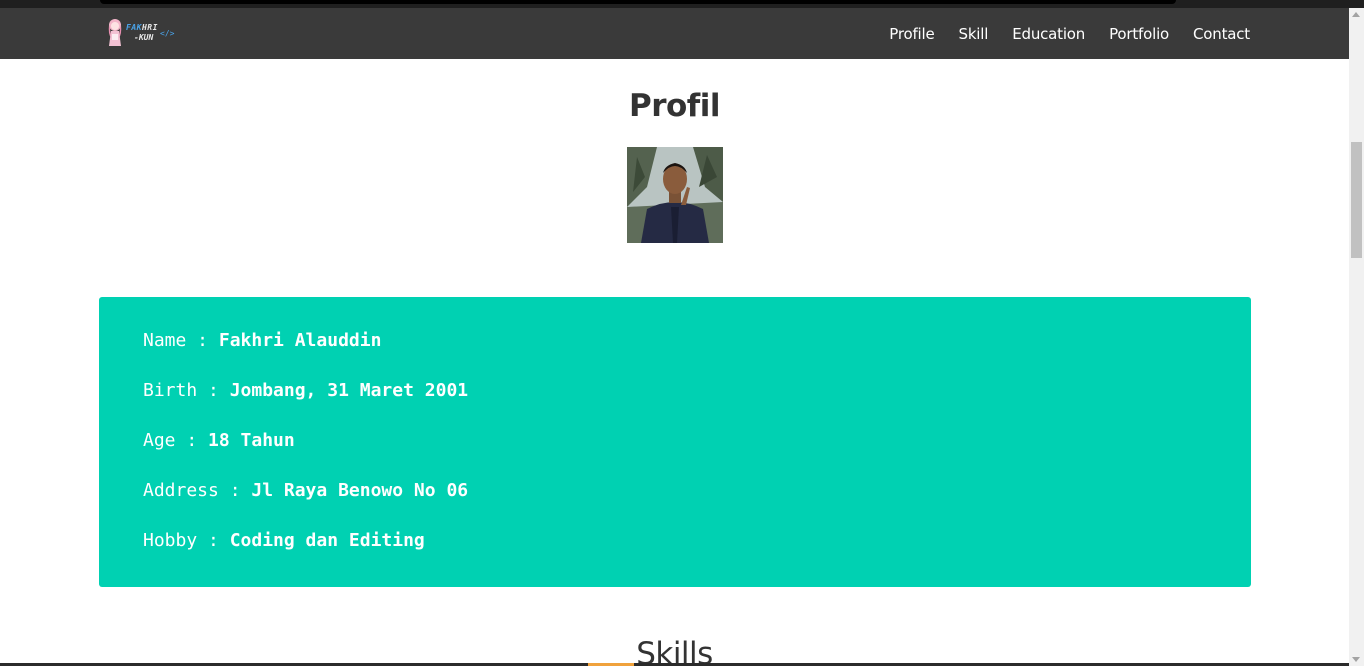  Describe the element at coordinates (638, 2) in the screenshot. I see `browser-chrome` at that location.